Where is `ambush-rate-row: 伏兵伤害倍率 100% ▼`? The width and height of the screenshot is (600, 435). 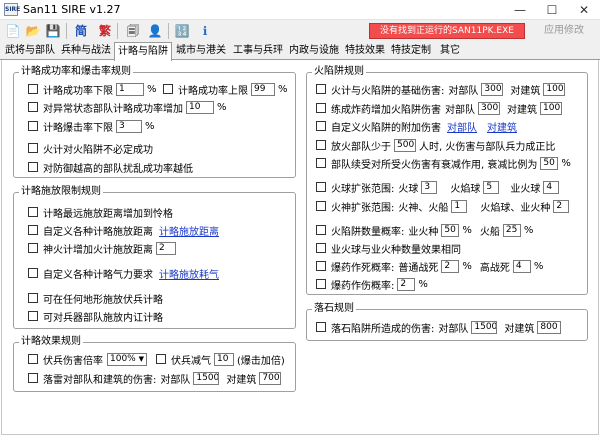
ambush-rate-row: 伏兵伤害倍率 100% ▼ is located at coordinates (89, 359).